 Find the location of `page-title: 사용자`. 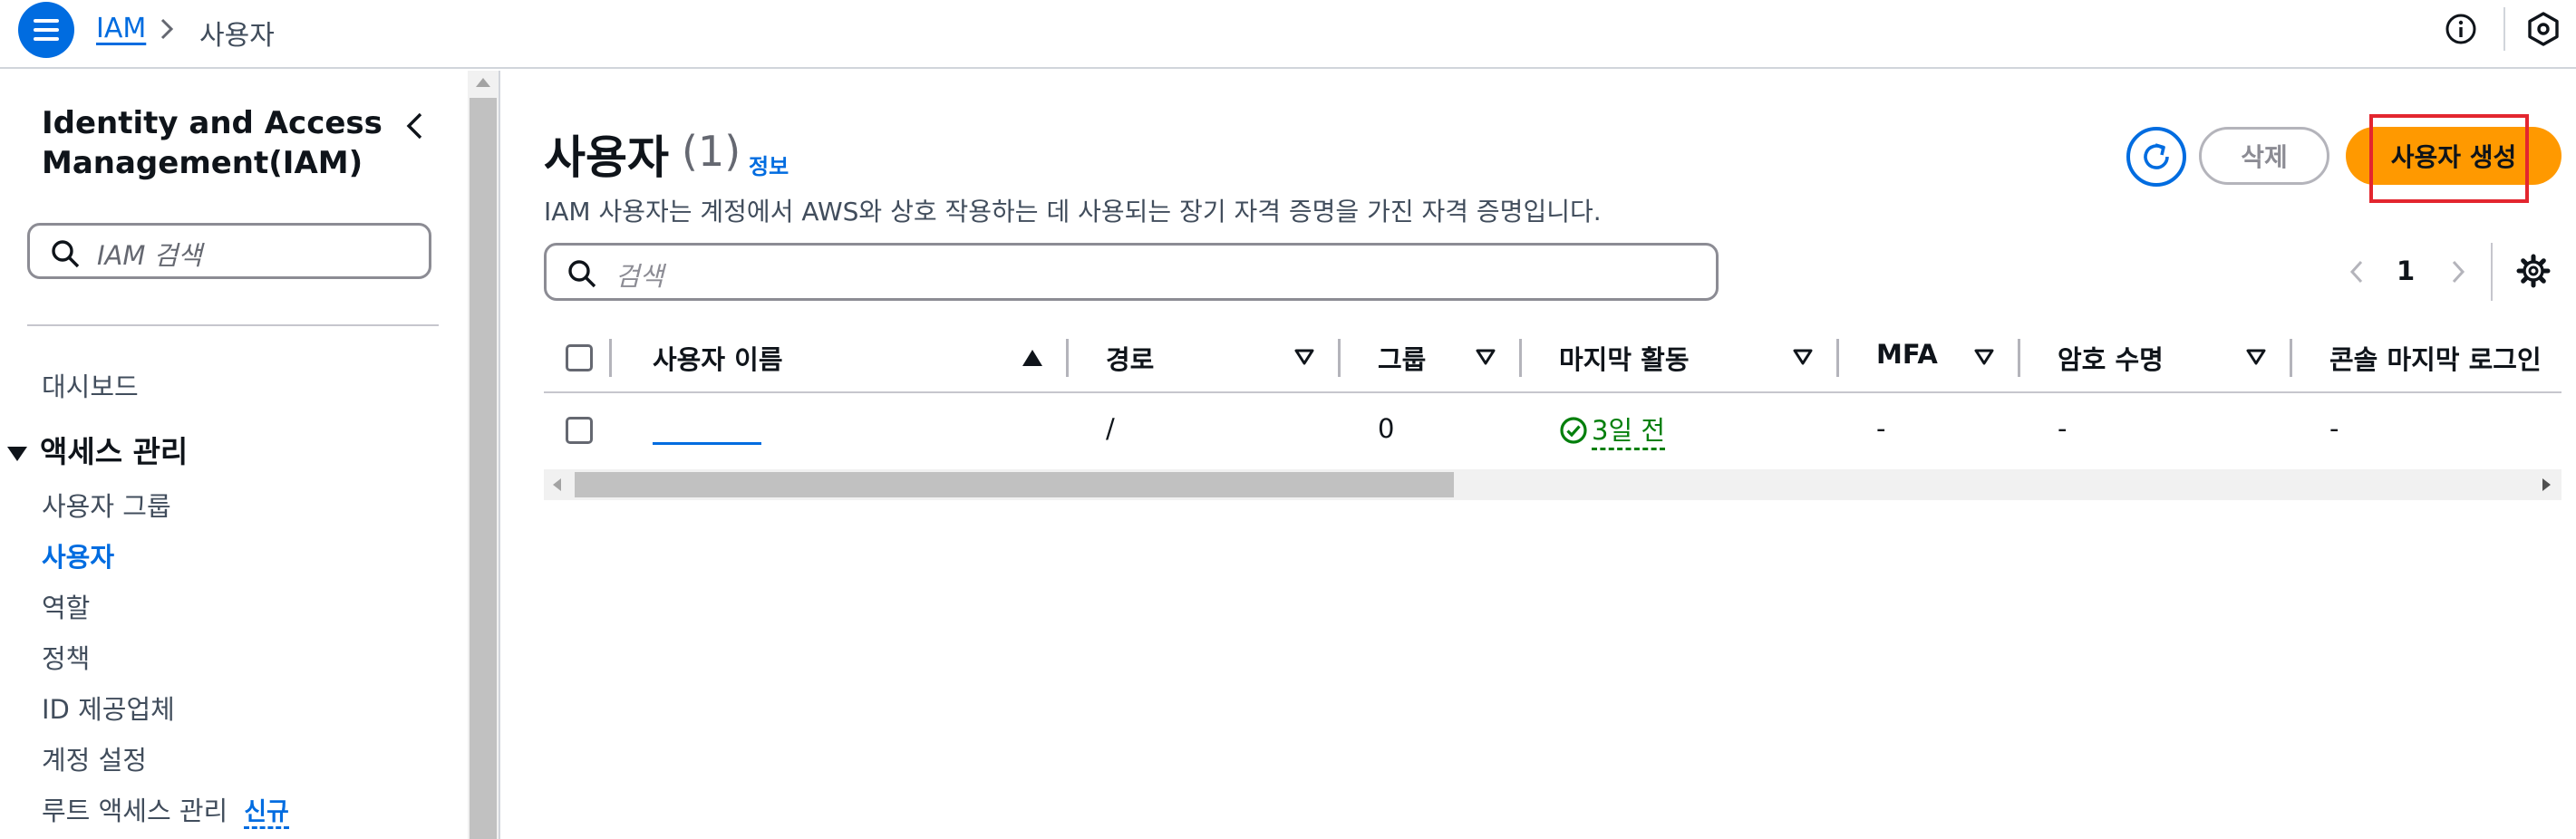

page-title: 사용자 is located at coordinates (606, 157).